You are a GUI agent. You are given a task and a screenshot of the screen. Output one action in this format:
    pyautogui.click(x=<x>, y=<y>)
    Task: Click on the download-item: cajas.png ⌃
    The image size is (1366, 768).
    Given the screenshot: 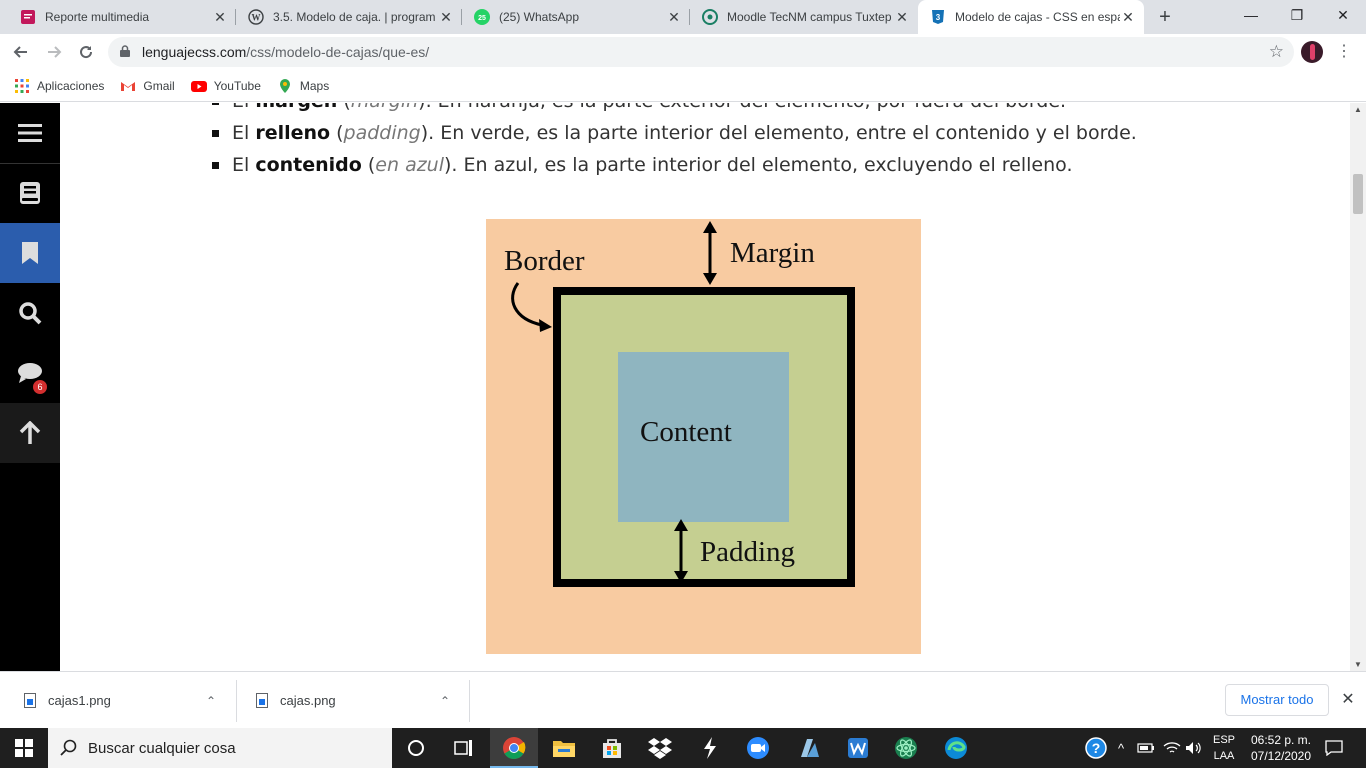 What is the action you would take?
    pyautogui.click(x=362, y=700)
    